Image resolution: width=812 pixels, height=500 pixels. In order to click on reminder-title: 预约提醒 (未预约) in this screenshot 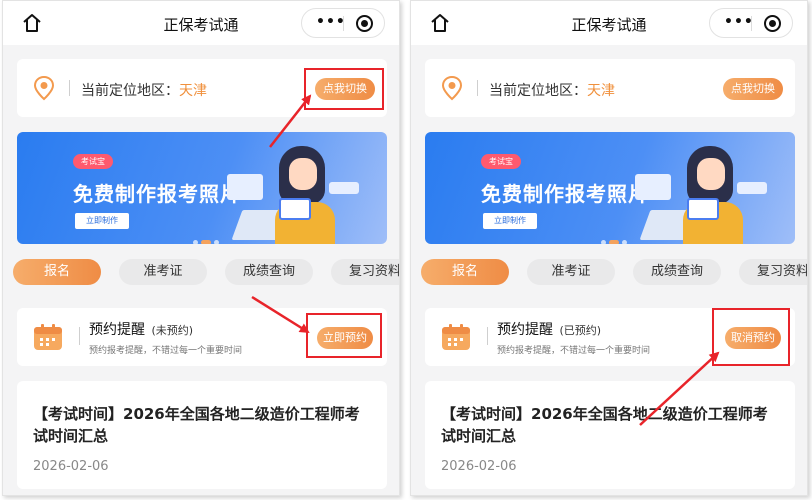, I will do `click(141, 329)`.